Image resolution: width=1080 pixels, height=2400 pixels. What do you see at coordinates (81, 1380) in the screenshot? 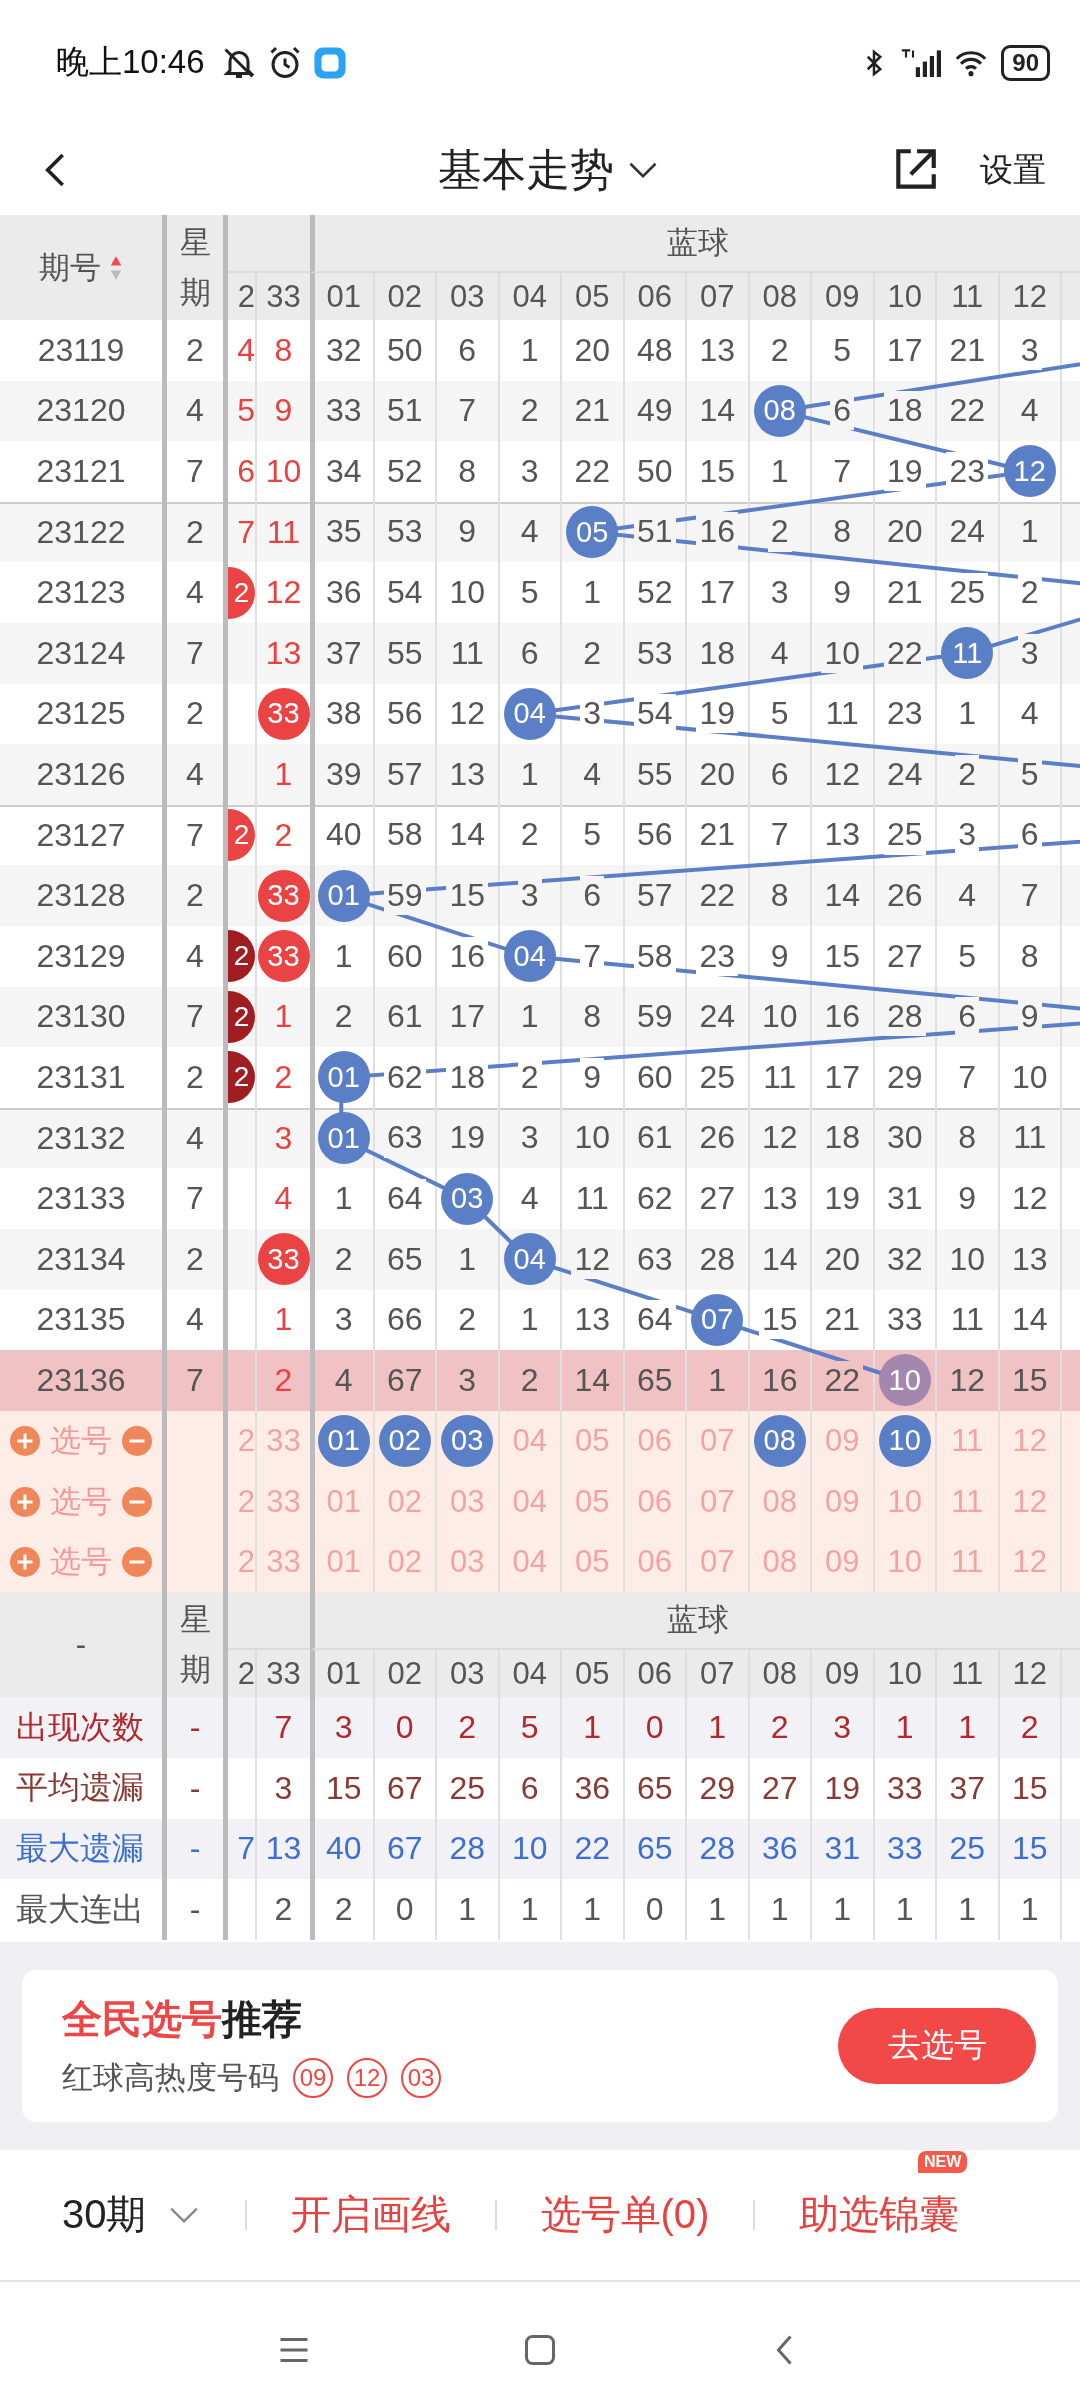
I see `issue-cell-text: 23136` at bounding box center [81, 1380].